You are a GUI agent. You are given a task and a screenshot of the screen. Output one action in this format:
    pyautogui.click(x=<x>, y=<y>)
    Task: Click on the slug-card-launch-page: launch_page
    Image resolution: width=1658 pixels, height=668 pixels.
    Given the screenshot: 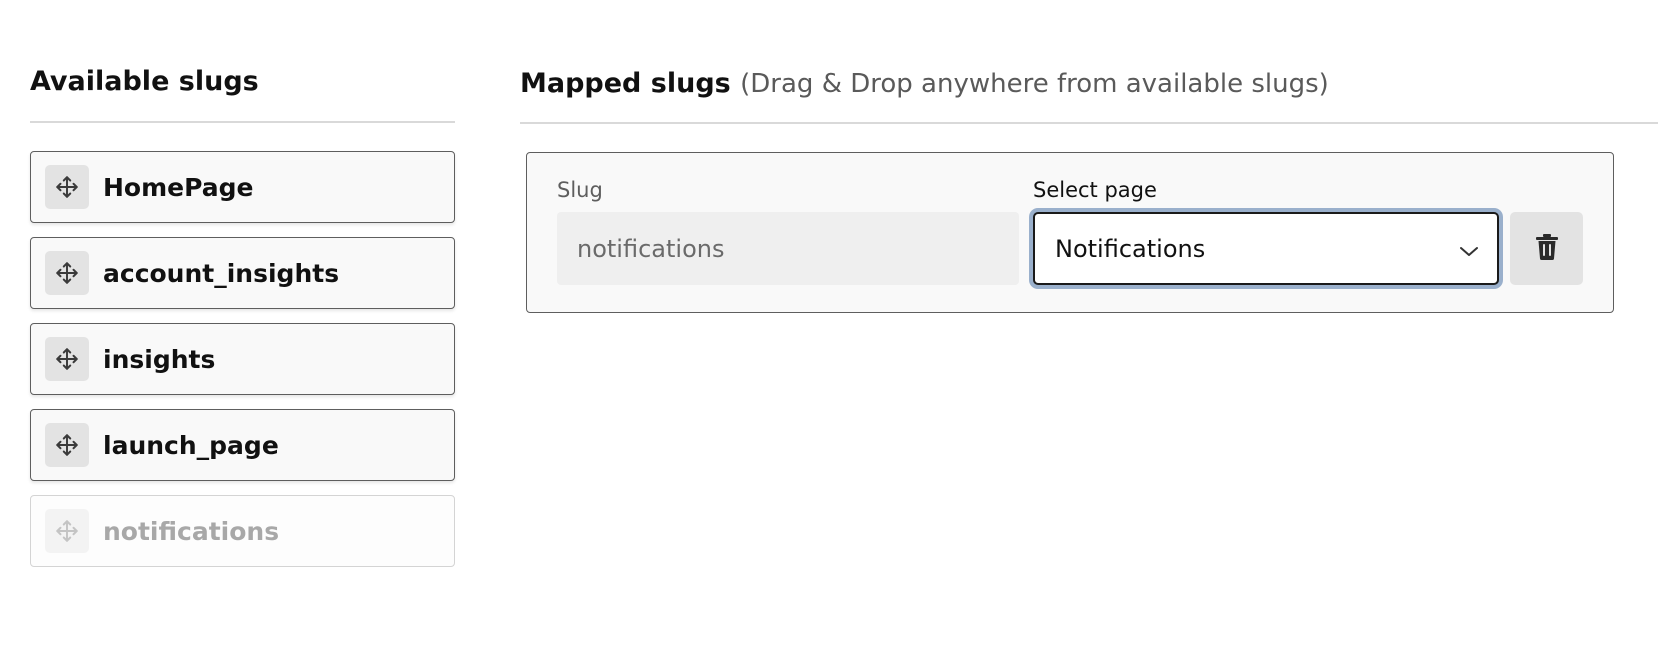 What is the action you would take?
    pyautogui.click(x=242, y=445)
    